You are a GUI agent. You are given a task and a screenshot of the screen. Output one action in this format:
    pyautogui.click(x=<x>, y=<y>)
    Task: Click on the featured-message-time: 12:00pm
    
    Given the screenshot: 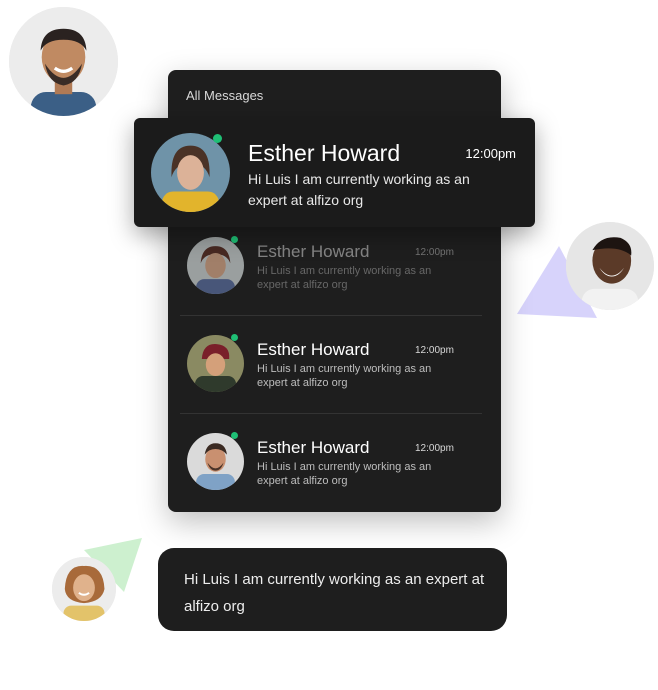 What is the action you would take?
    pyautogui.click(x=490, y=153)
    